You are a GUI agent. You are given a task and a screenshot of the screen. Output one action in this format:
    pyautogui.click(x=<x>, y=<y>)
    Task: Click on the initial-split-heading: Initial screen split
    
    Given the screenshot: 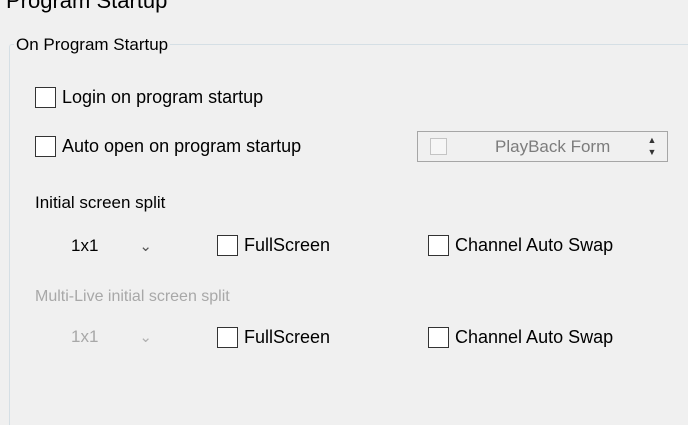 What is the action you would take?
    pyautogui.click(x=100, y=202)
    